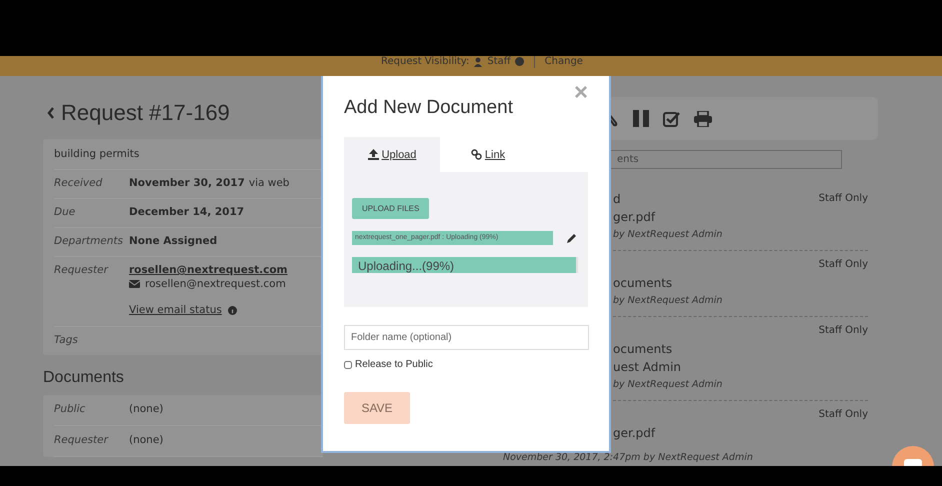  I want to click on field-label: Received, so click(79, 184).